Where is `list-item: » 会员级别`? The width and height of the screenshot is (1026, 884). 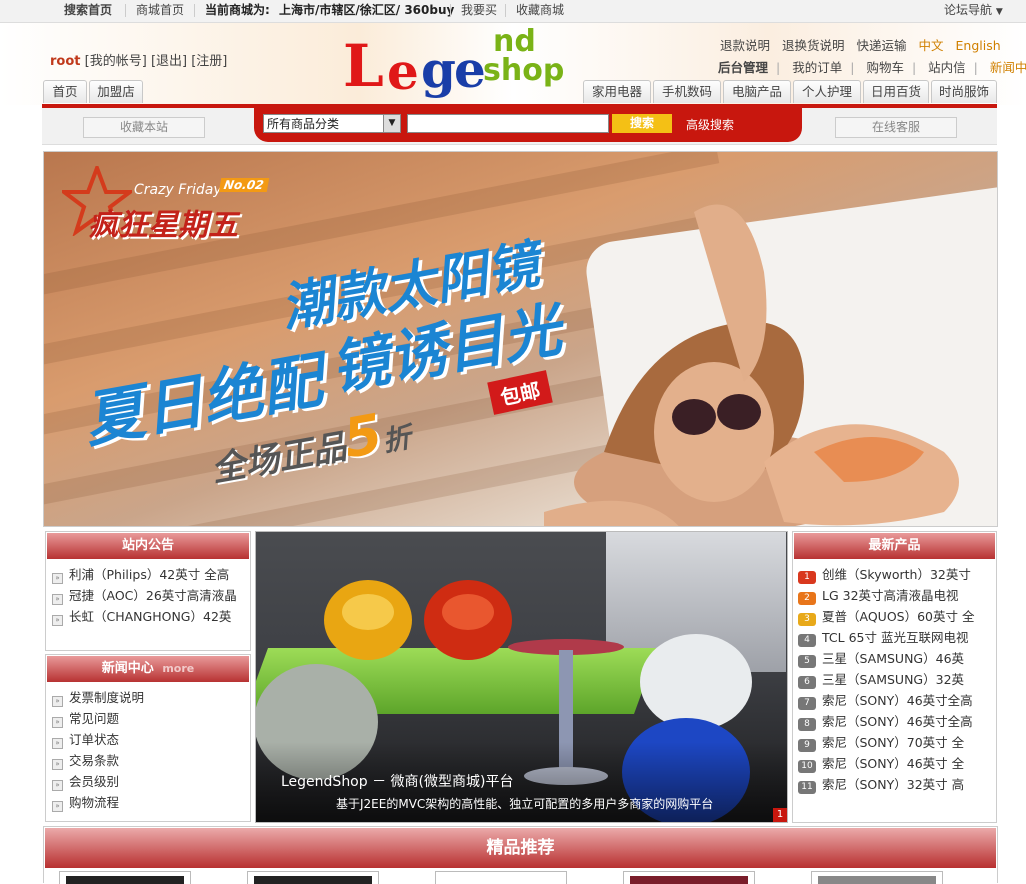
list-item: » 会员级别 is located at coordinates (151, 781).